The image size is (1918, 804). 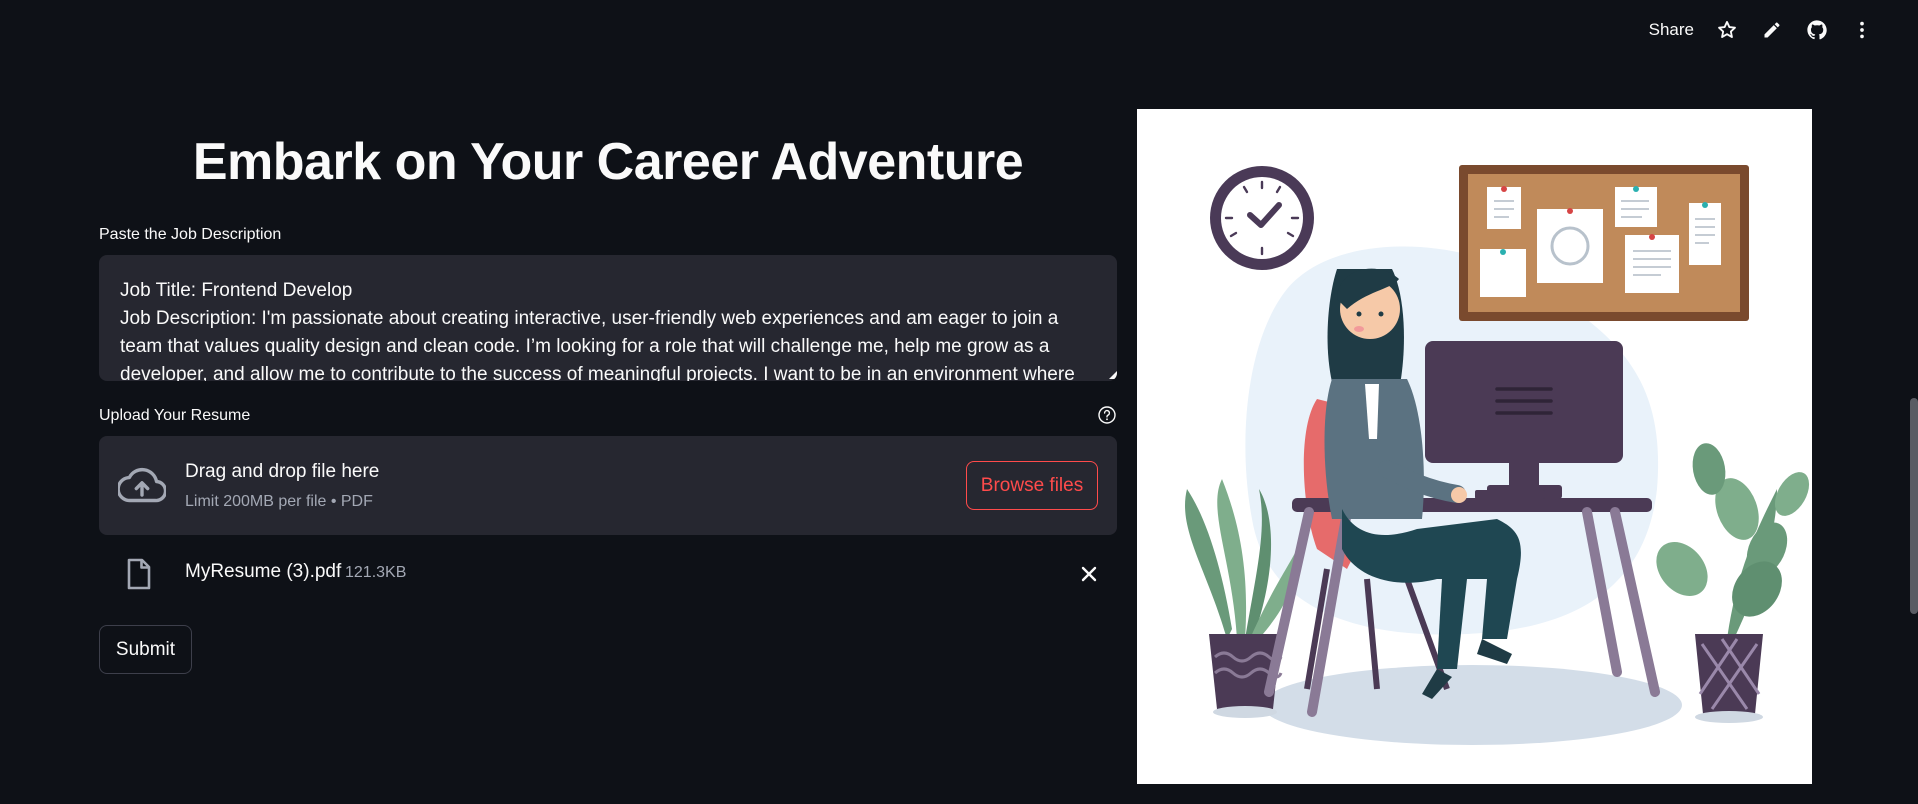 What do you see at coordinates (1914, 506) in the screenshot?
I see `page-scrollbar` at bounding box center [1914, 506].